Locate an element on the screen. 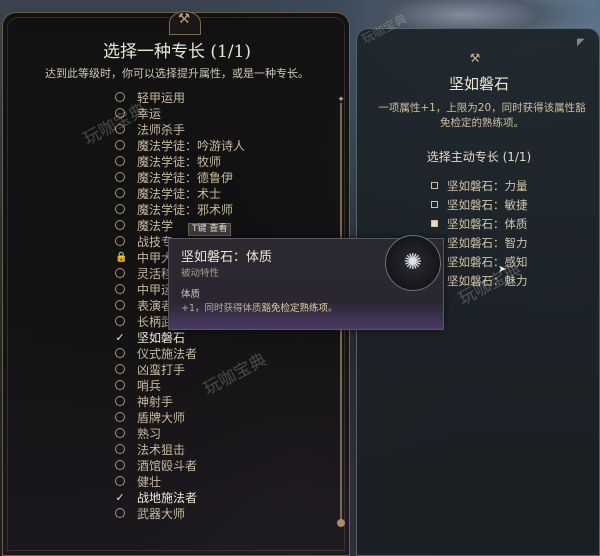  feat-title: 坚如磐石 is located at coordinates (478, 84).